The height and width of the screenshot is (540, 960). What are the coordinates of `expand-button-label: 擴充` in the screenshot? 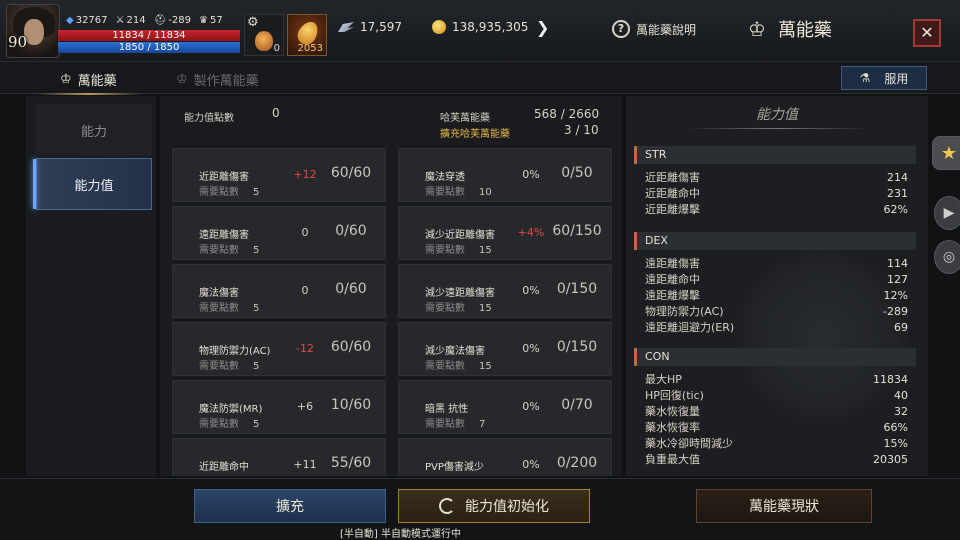 It's located at (290, 507).